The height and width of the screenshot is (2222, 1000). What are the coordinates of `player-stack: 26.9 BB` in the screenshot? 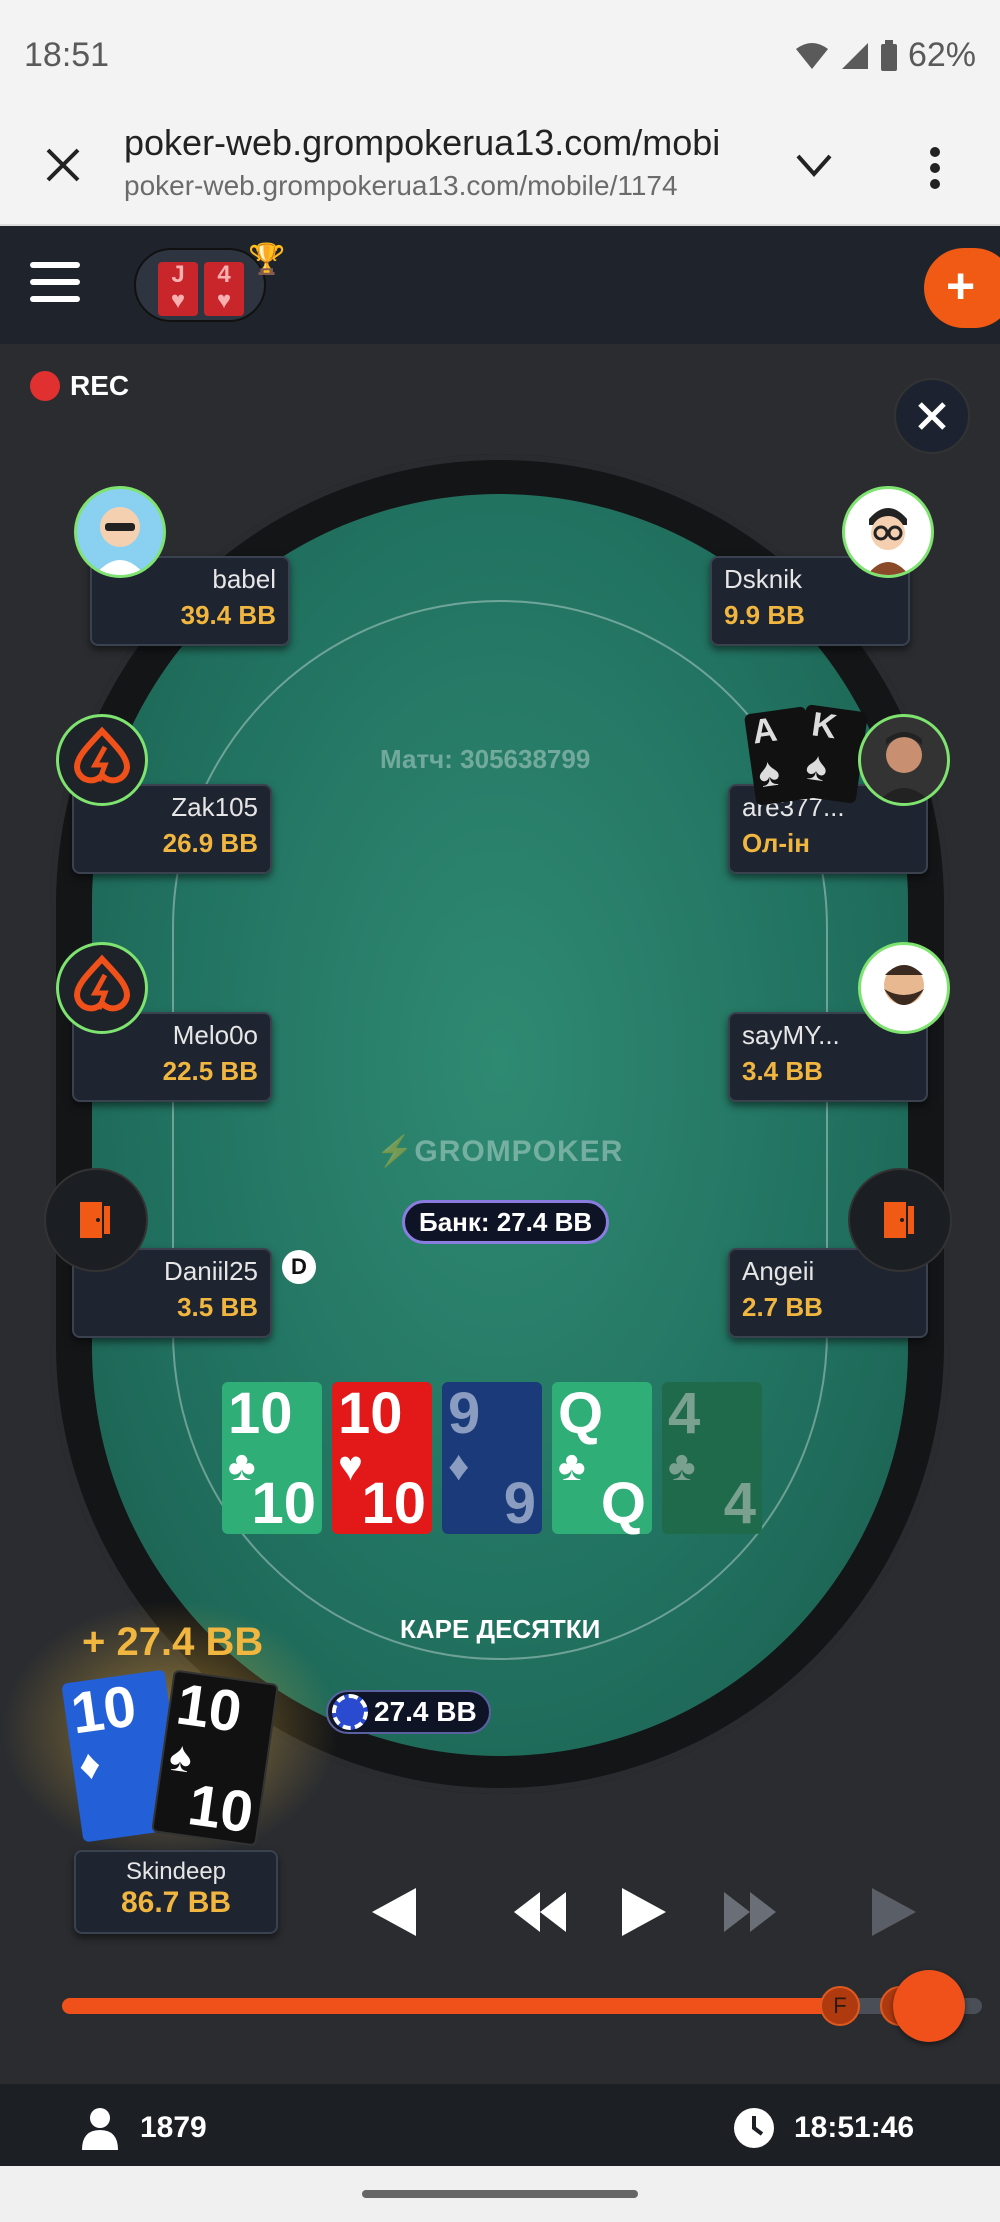 It's located at (210, 843).